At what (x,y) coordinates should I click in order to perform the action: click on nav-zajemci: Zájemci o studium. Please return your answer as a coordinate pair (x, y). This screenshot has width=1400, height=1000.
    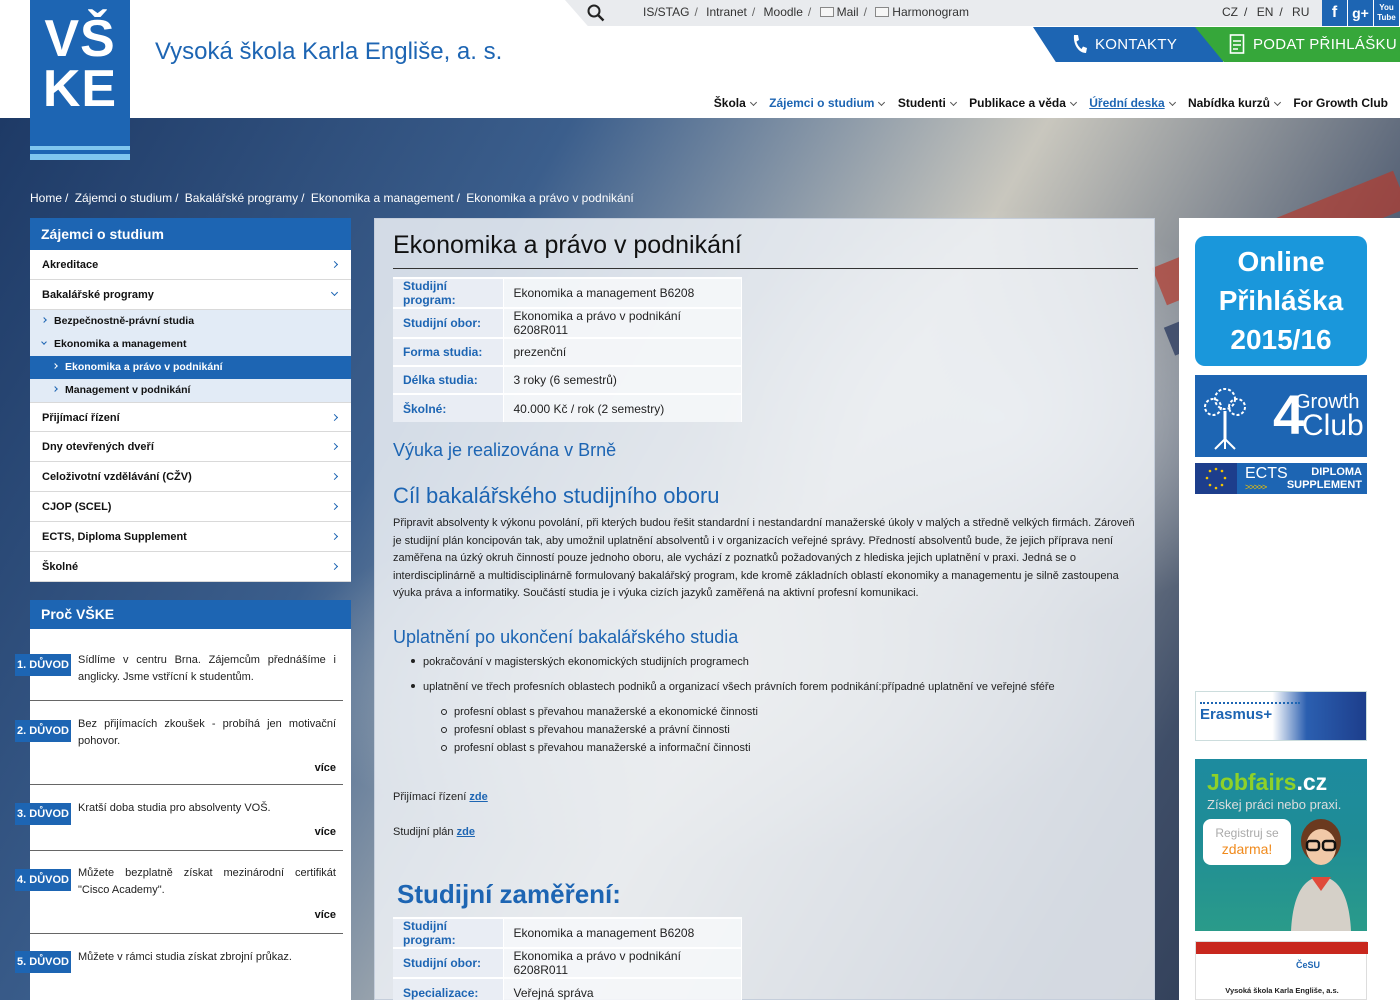
    Looking at the image, I should click on (827, 103).